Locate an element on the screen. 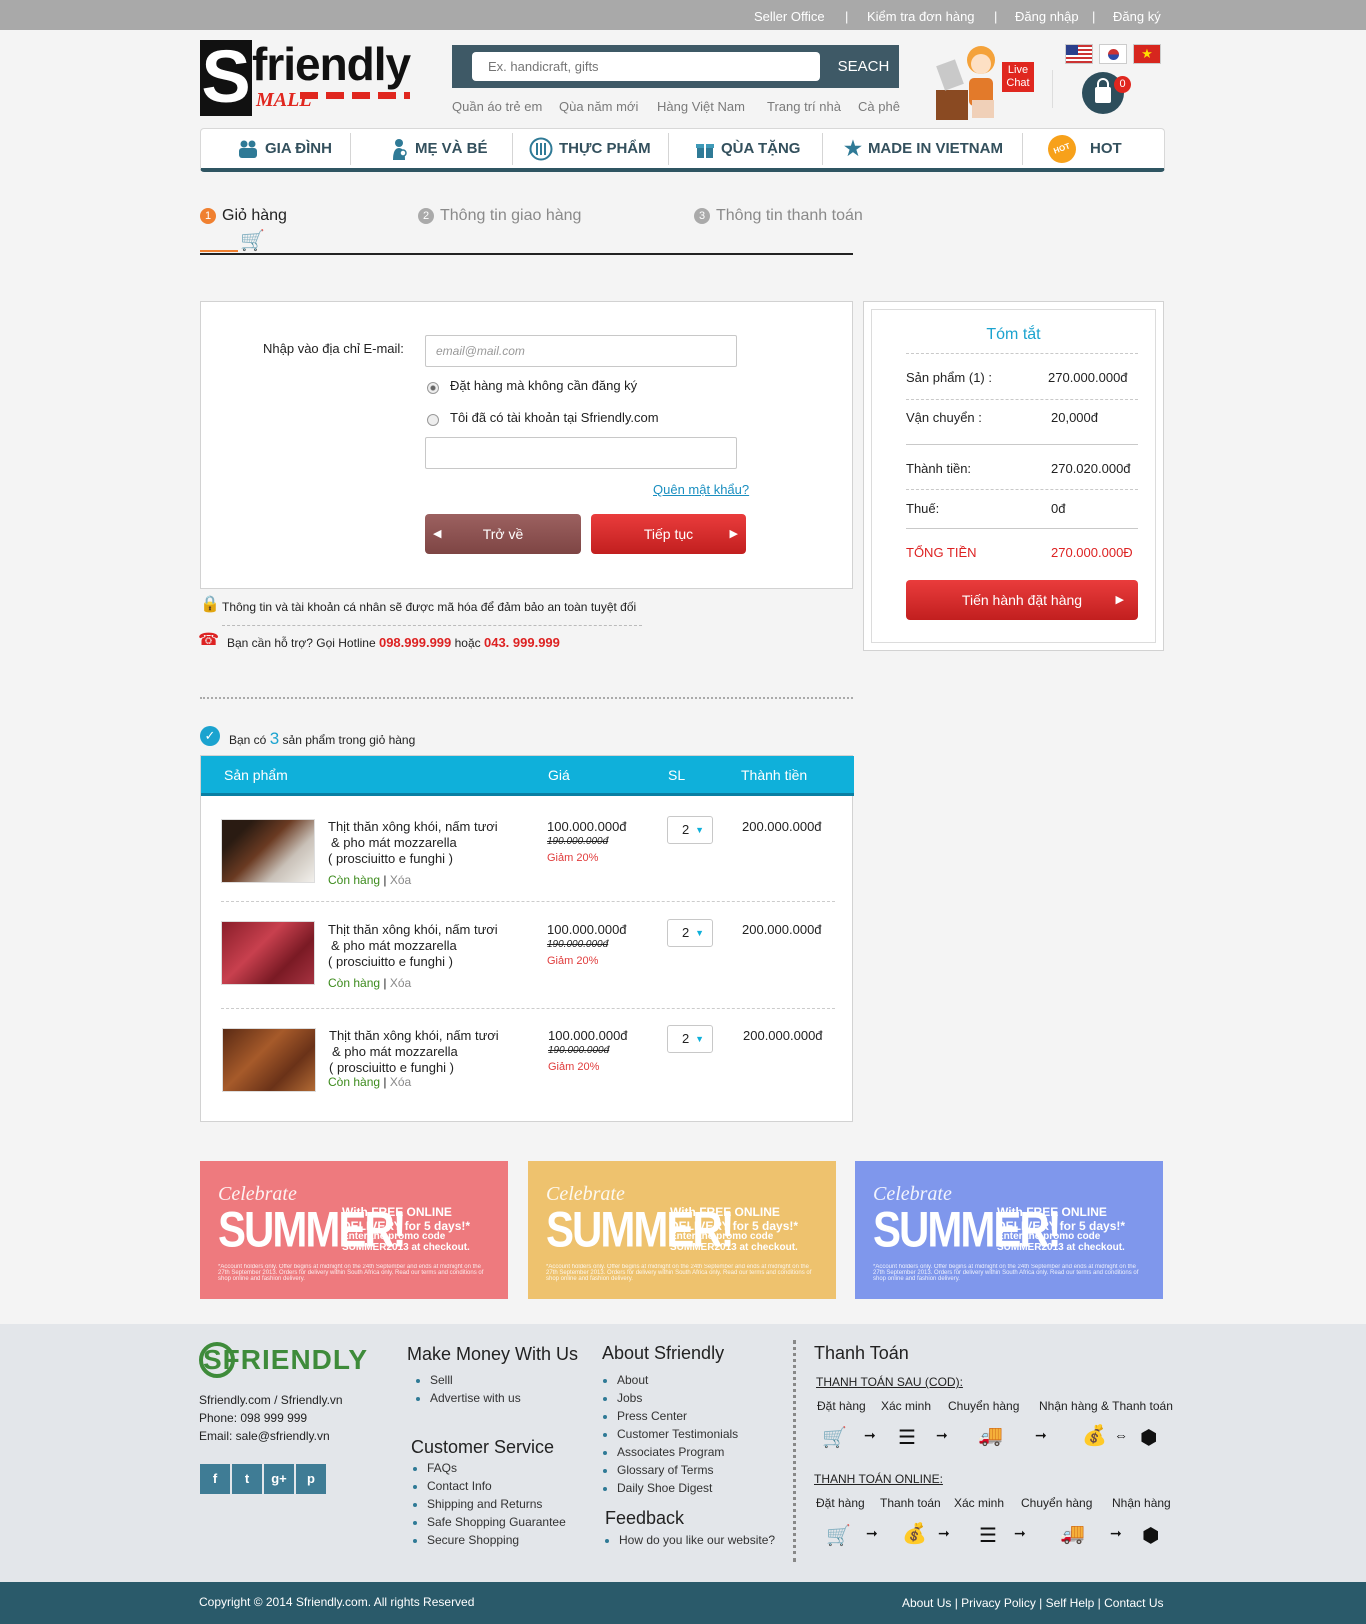  checklist-icon: ☰ is located at coordinates (988, 1536).